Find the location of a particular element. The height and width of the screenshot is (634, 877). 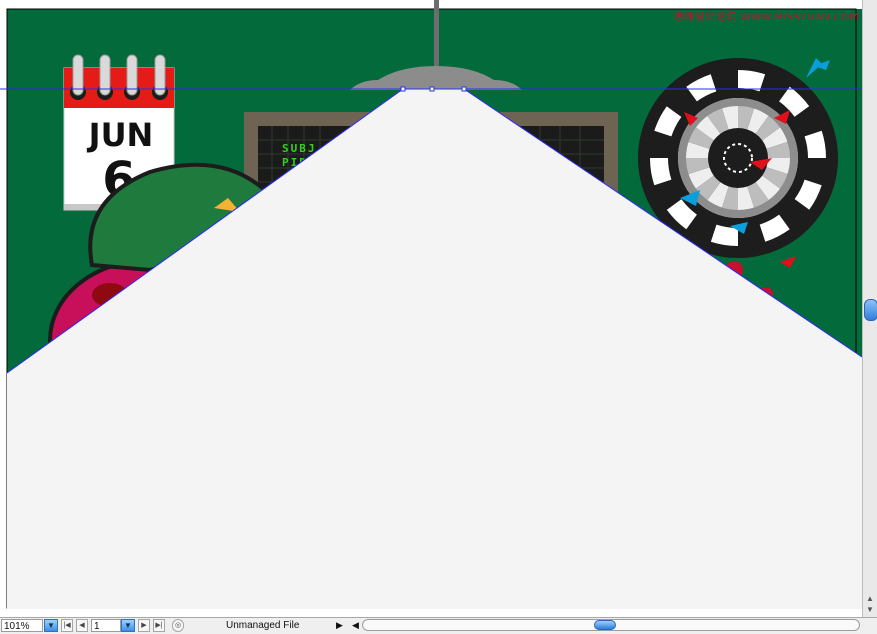

lamp-cord is located at coordinates (436, 36).